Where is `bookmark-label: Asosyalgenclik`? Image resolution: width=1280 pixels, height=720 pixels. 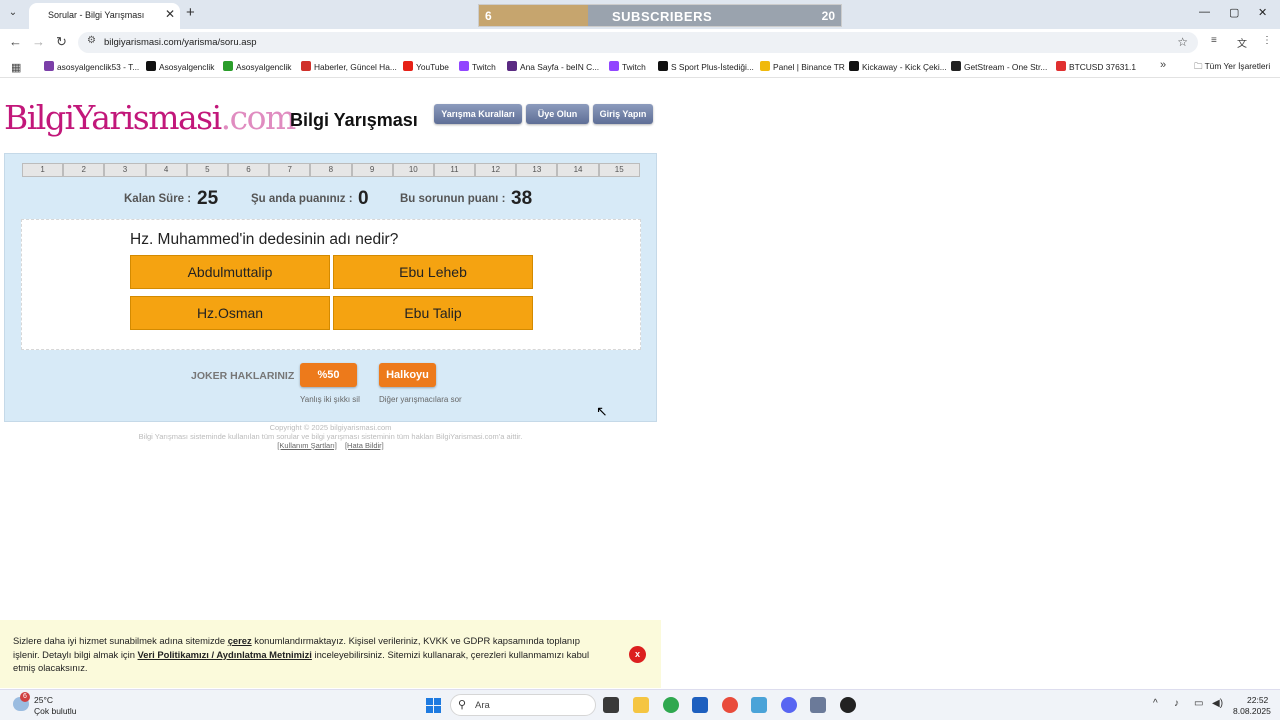 bookmark-label: Asosyalgenclik is located at coordinates (264, 67).